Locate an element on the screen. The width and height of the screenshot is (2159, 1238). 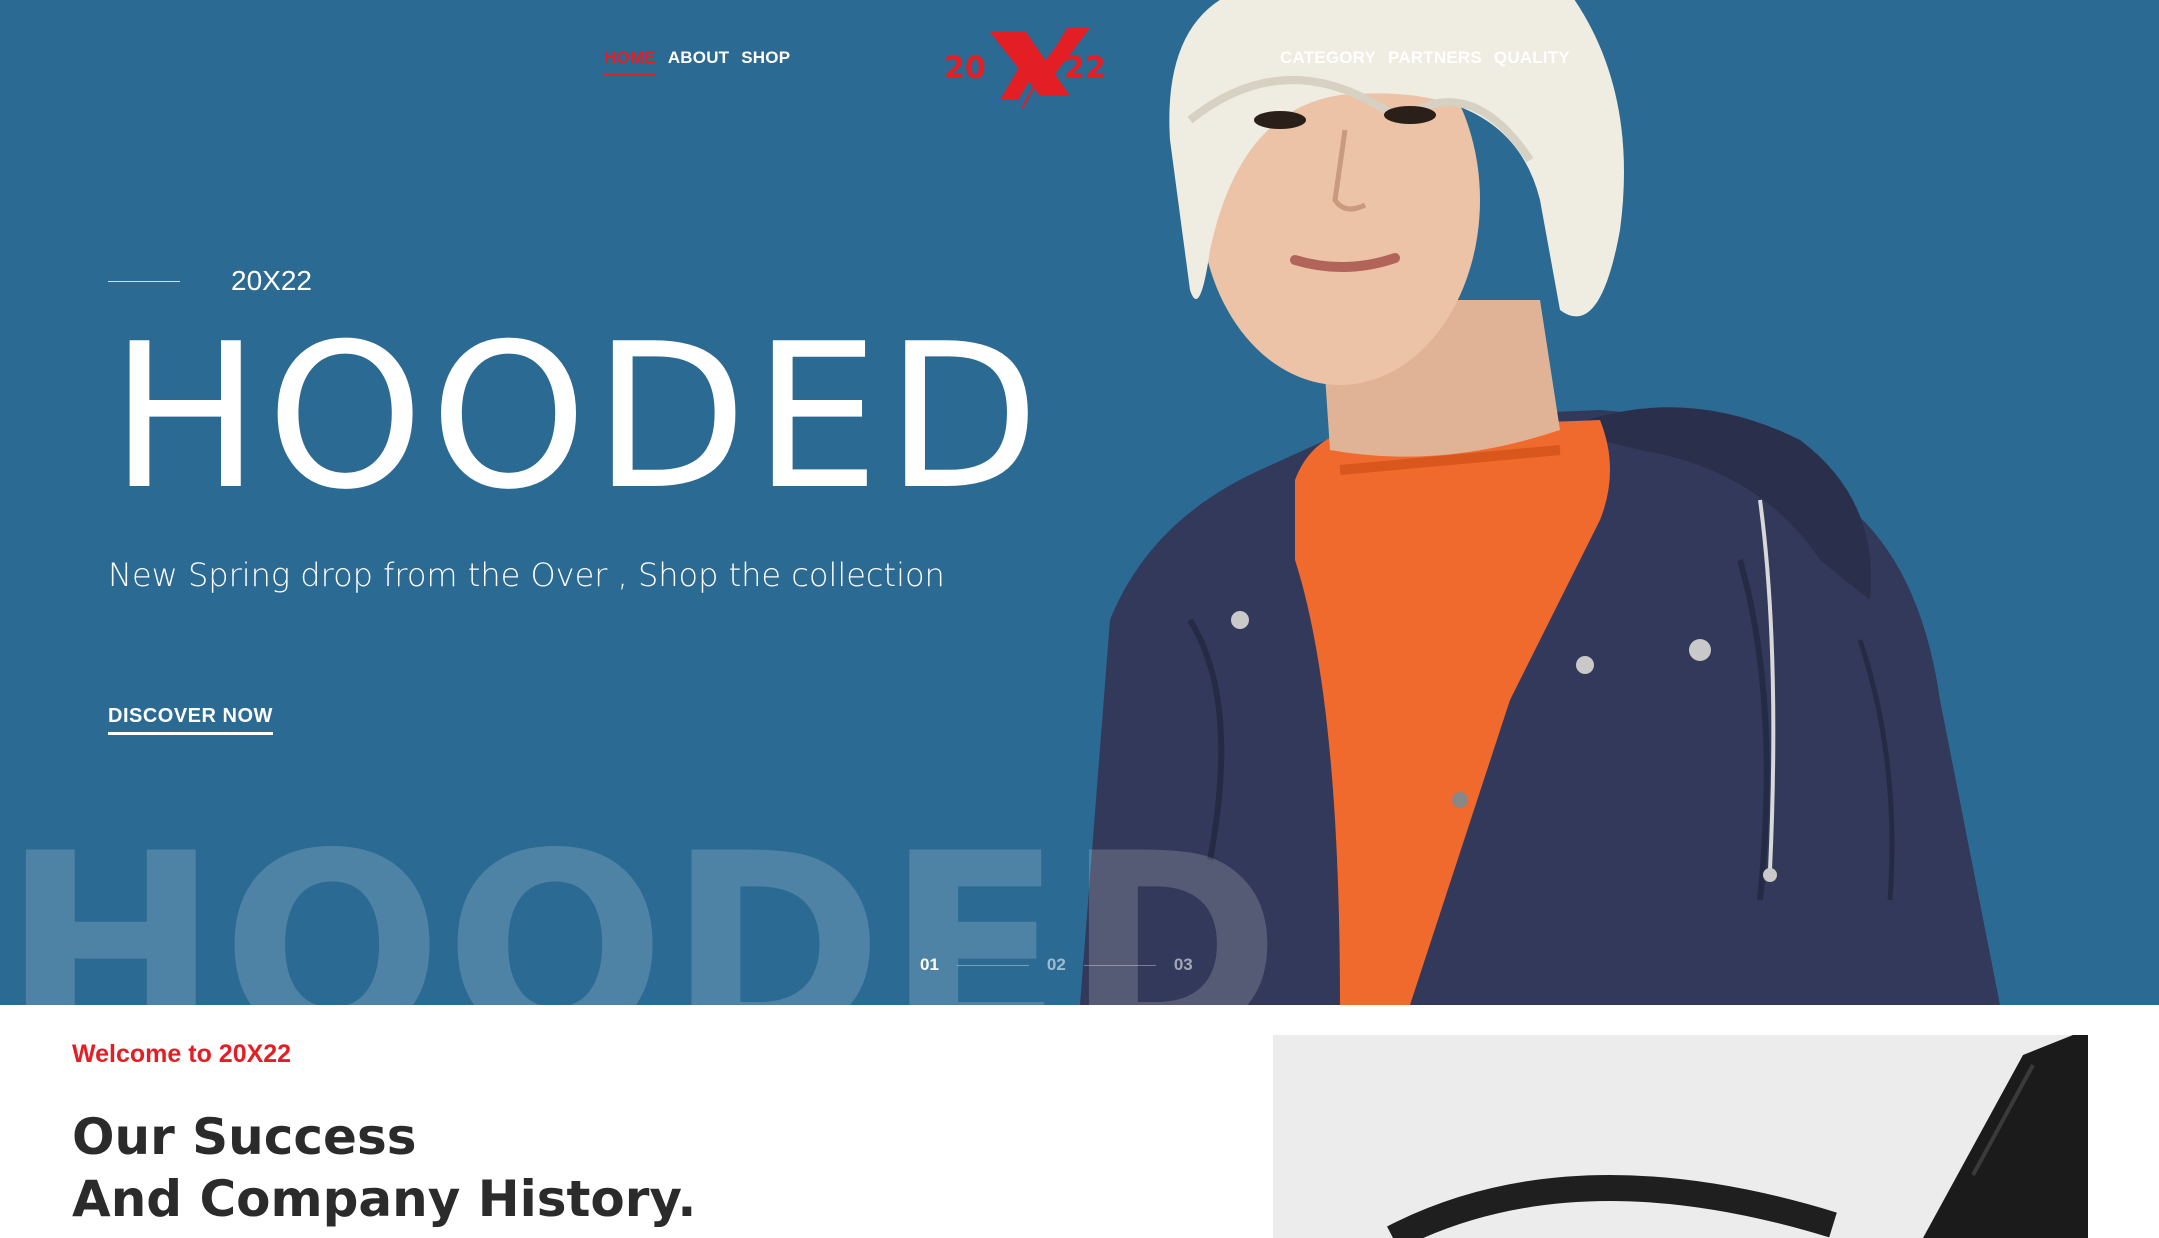
hero-ghost-text: HOODED is located at coordinates (642, 902).